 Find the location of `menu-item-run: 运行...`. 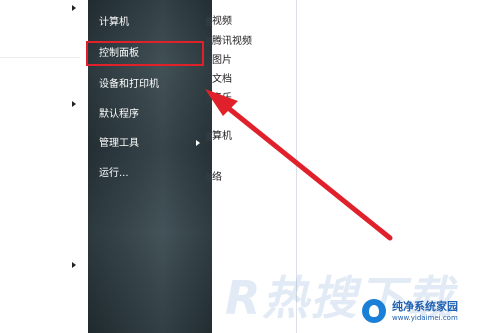

menu-item-run: 运行... is located at coordinates (114, 174).